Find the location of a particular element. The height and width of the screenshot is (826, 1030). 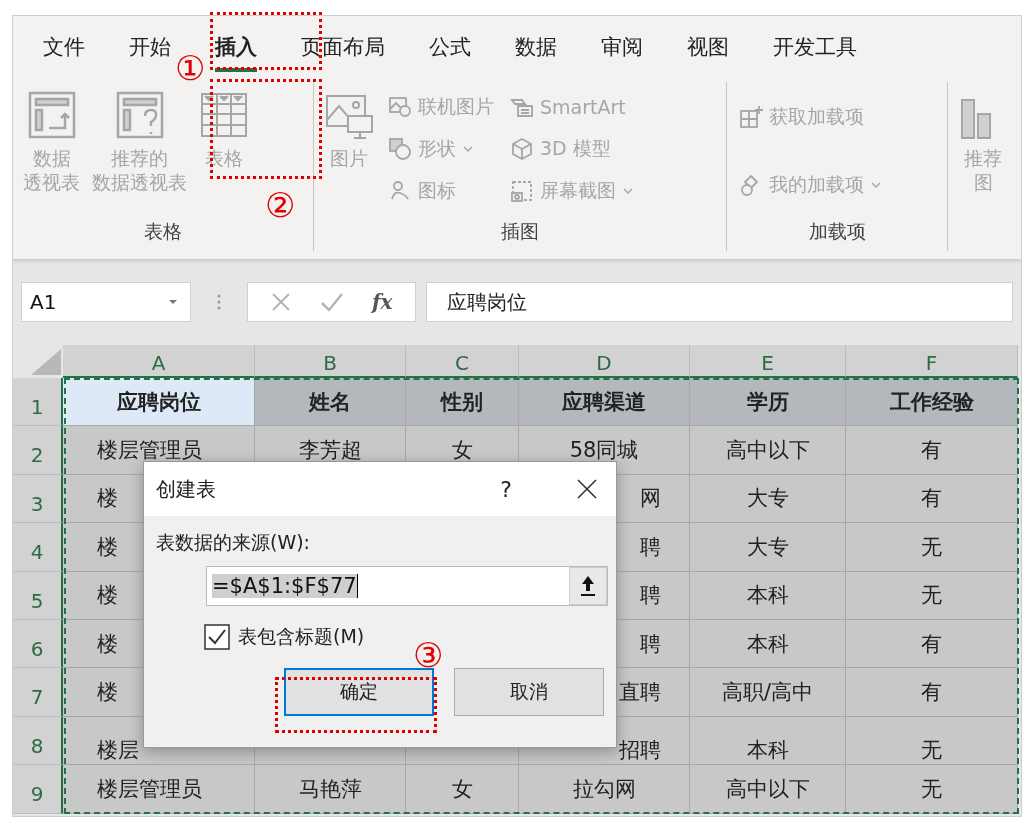

column-header: B is located at coordinates (330, 361).